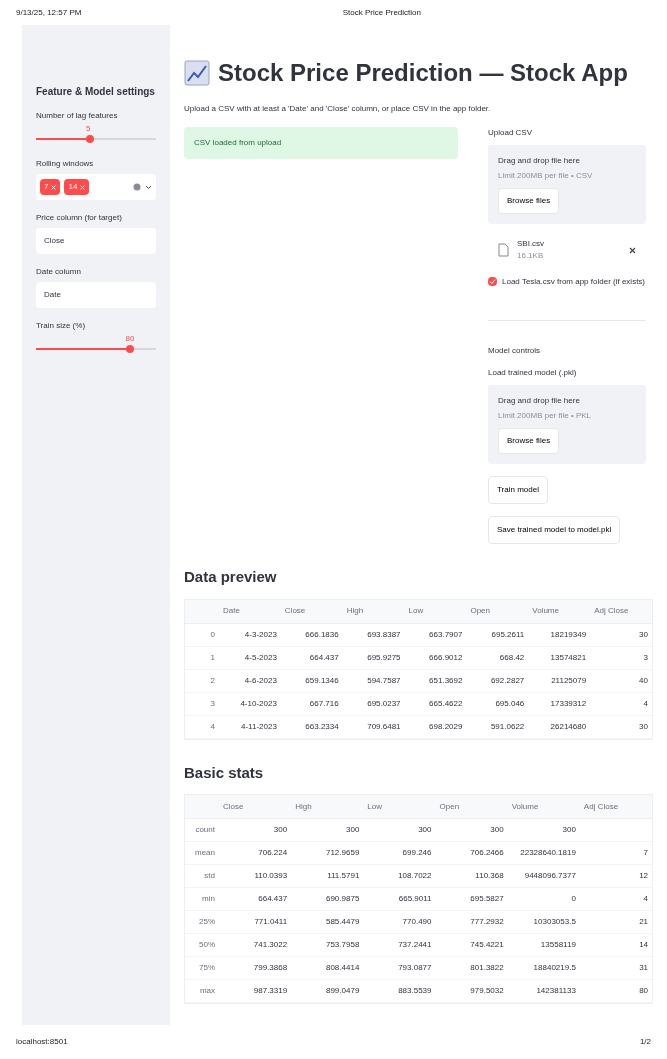 This screenshot has height=1059, width=667. What do you see at coordinates (558, 944) in the screenshot?
I see `table-cell: 13558119` at bounding box center [558, 944].